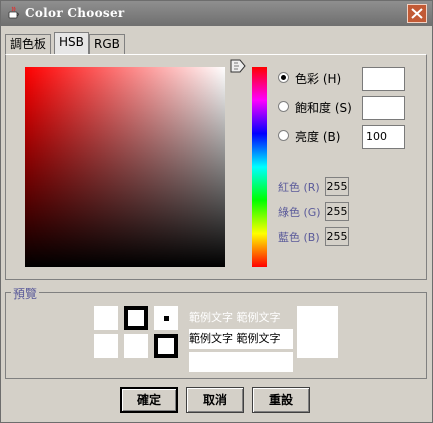 The width and height of the screenshot is (433, 423). What do you see at coordinates (318, 137) in the screenshot?
I see `brightness-label: 亮度 (B)` at bounding box center [318, 137].